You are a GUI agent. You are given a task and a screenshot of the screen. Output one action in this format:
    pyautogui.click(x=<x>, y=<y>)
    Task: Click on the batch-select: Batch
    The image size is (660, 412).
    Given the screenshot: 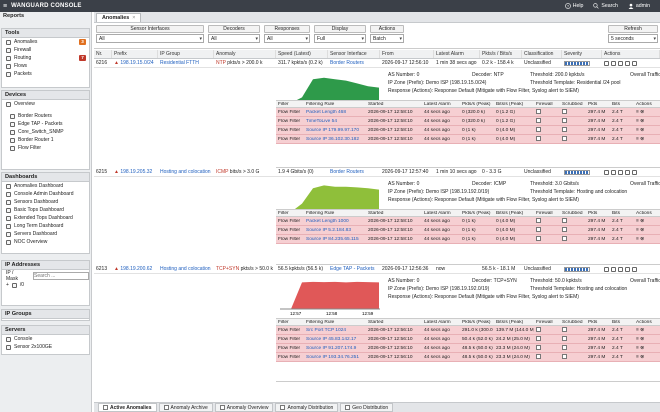 What is the action you would take?
    pyautogui.click(x=387, y=38)
    